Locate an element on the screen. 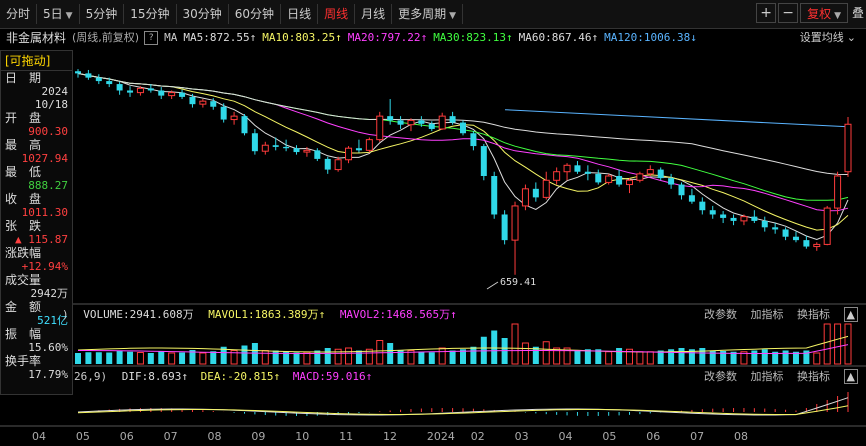  volume-edit-params-button: 改参数 is located at coordinates (720, 314).